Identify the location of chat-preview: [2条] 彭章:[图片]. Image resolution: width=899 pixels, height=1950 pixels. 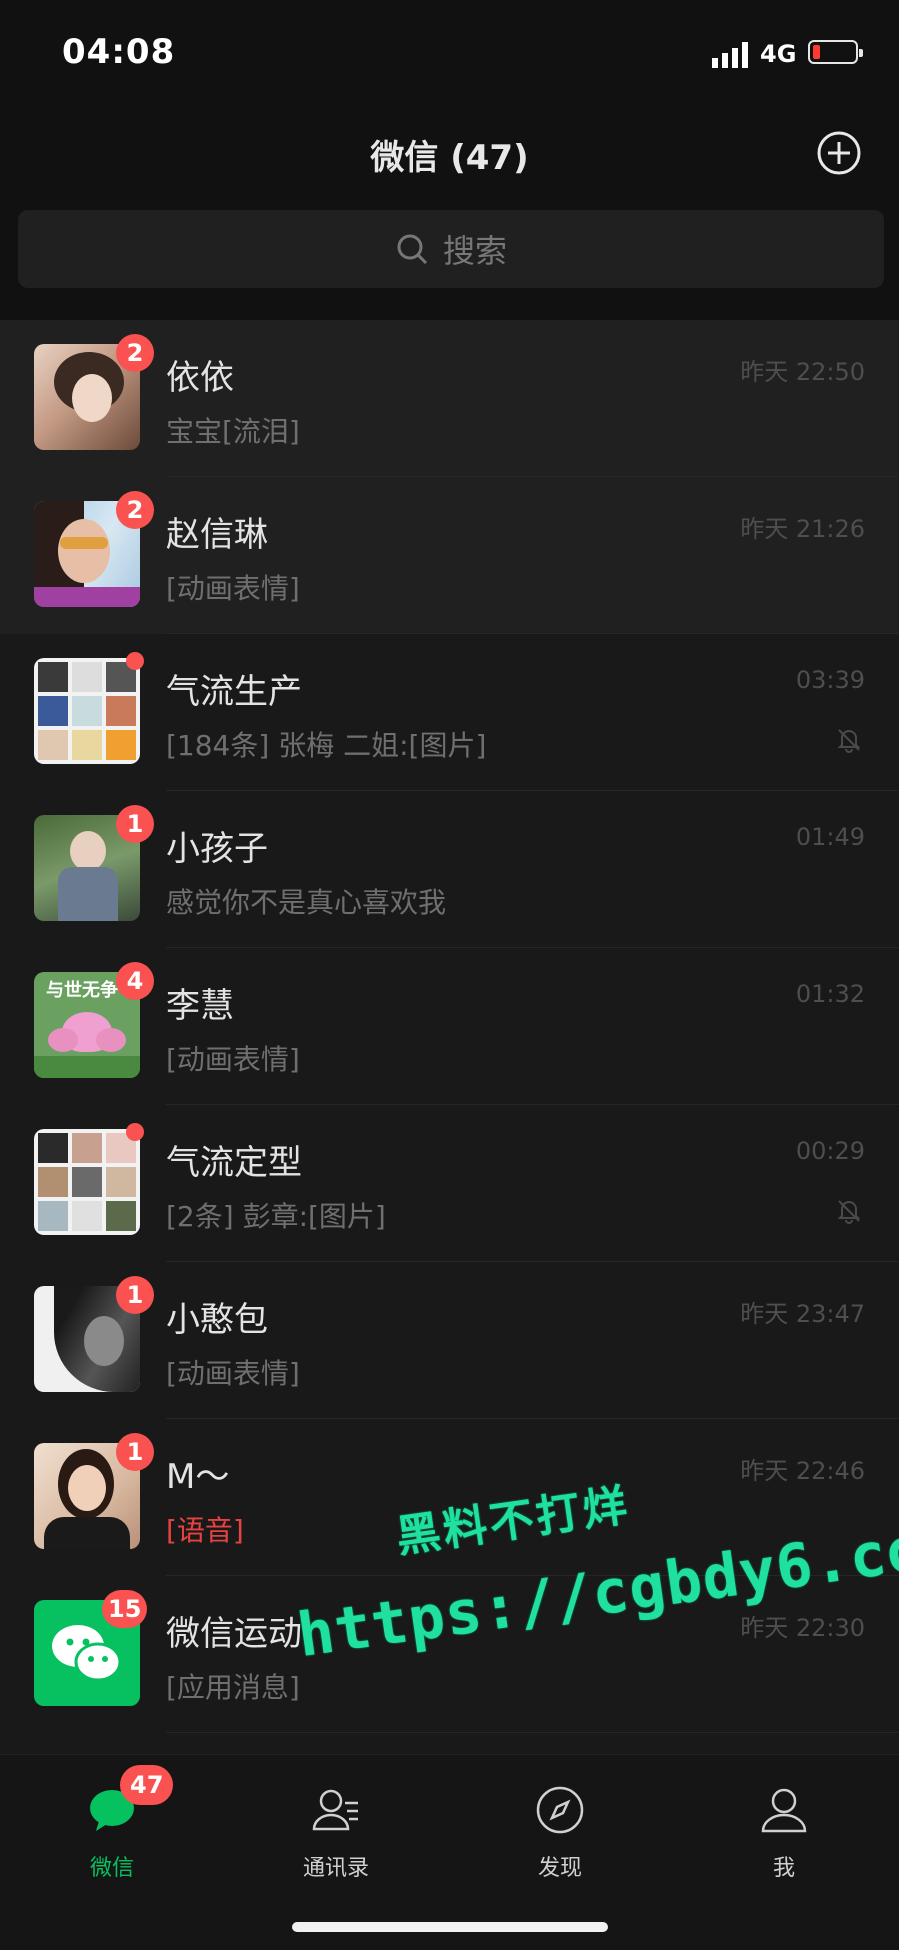
(276, 1216).